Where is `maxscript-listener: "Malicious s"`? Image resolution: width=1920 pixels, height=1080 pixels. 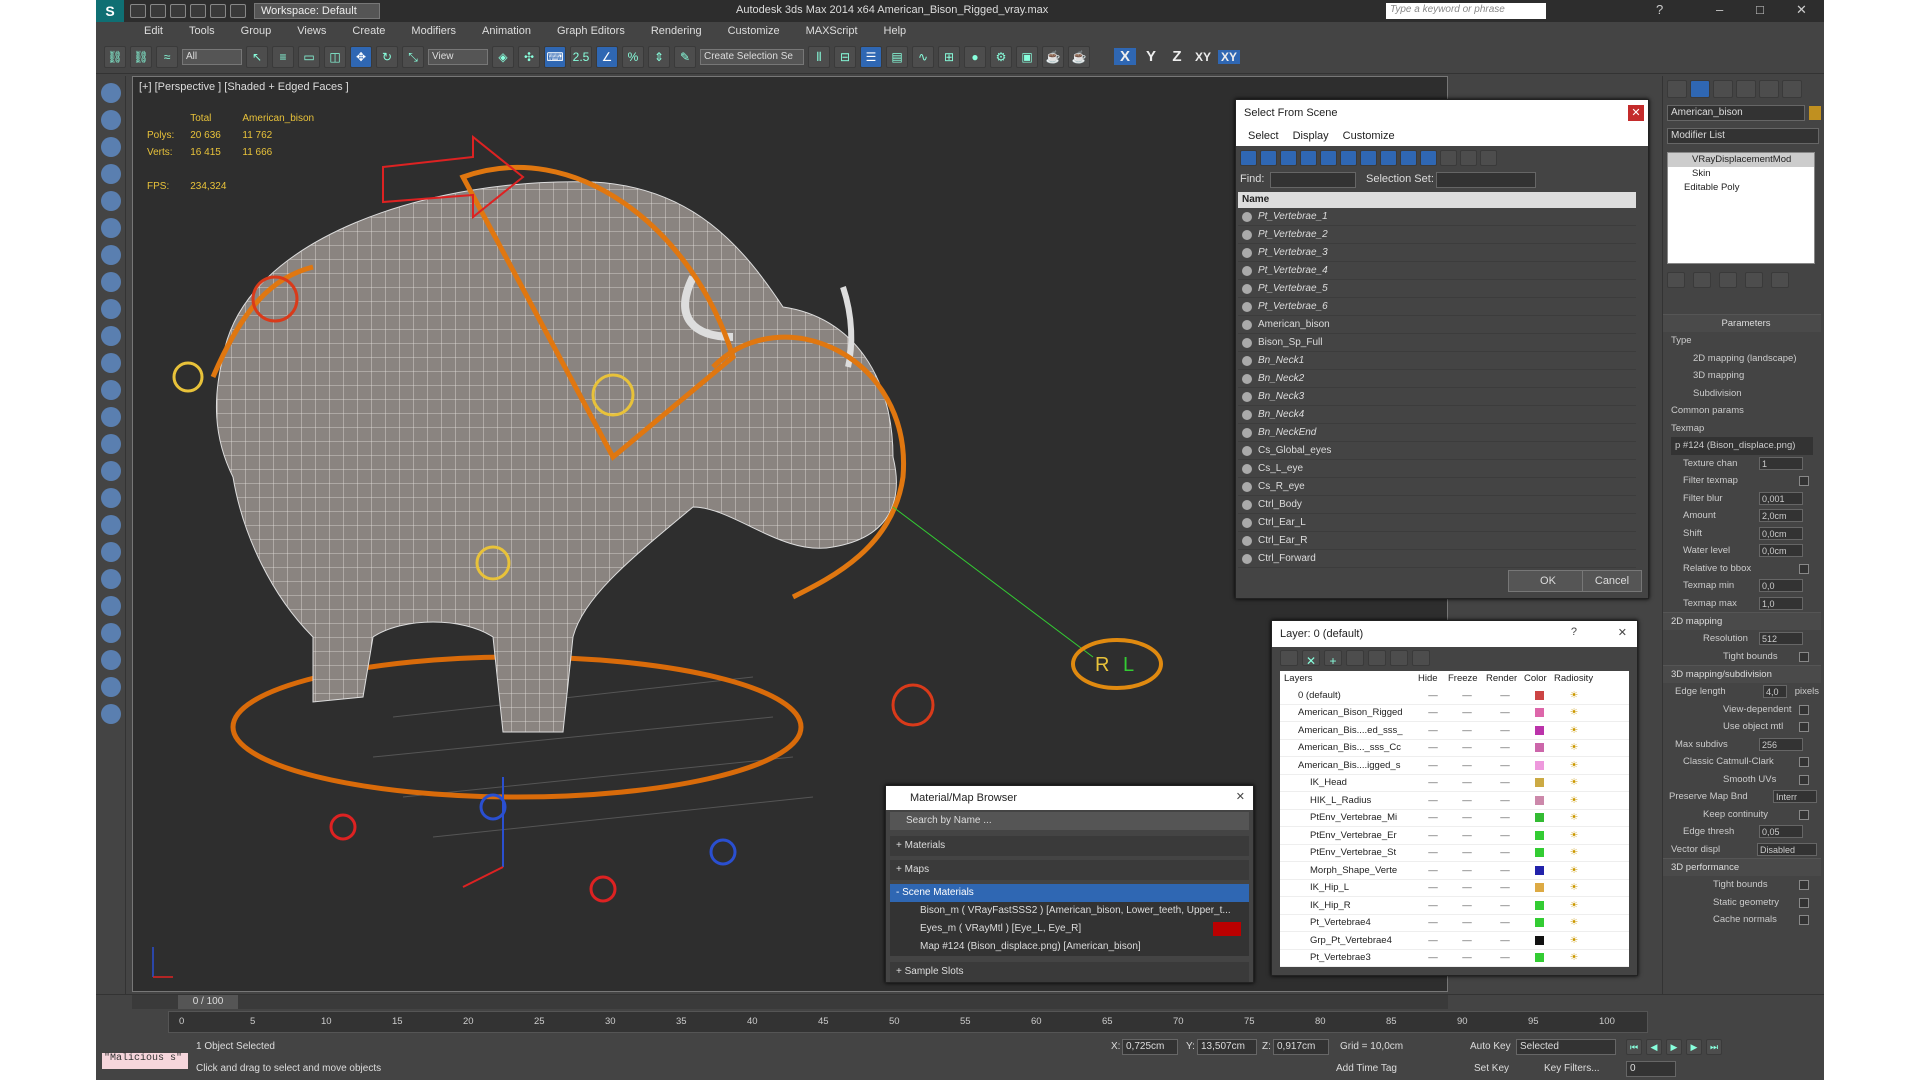 maxscript-listener: "Malicious s" is located at coordinates (145, 1061).